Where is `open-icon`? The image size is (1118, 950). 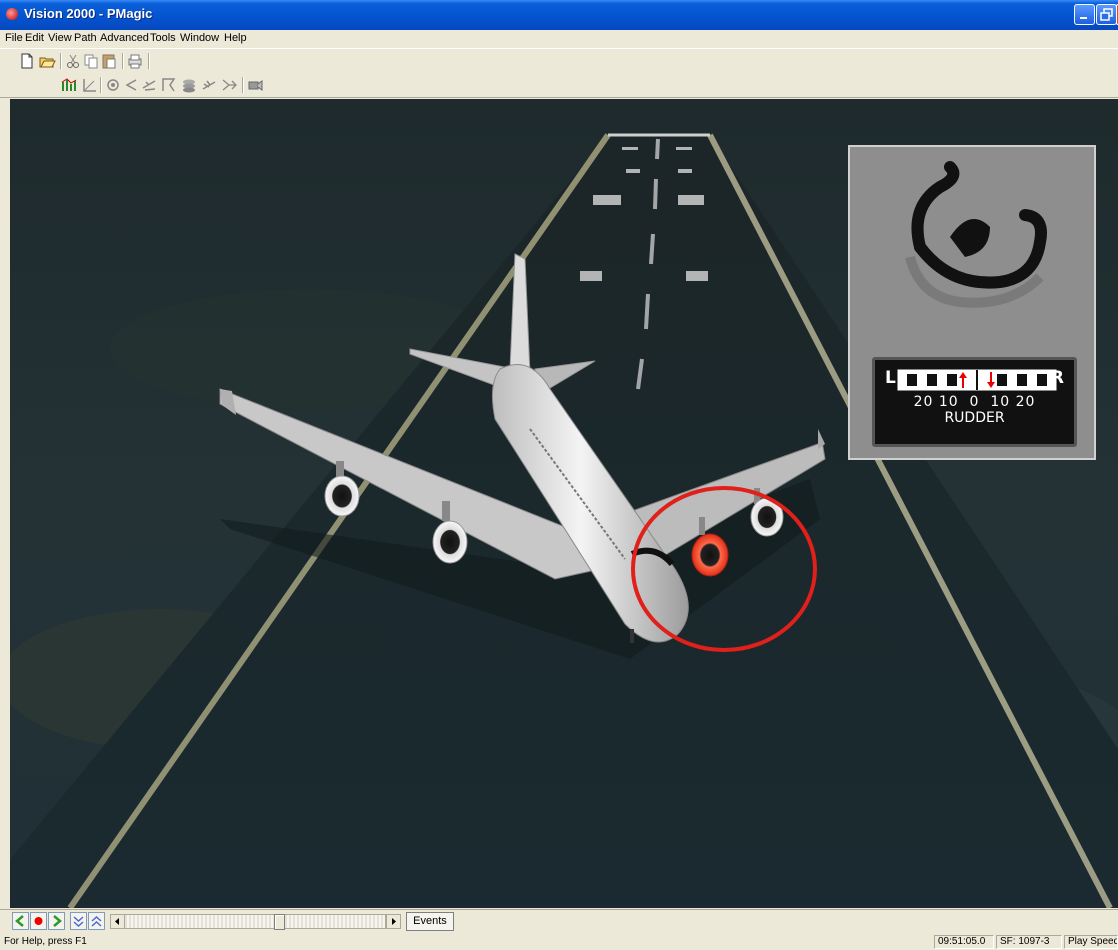 open-icon is located at coordinates (47, 61).